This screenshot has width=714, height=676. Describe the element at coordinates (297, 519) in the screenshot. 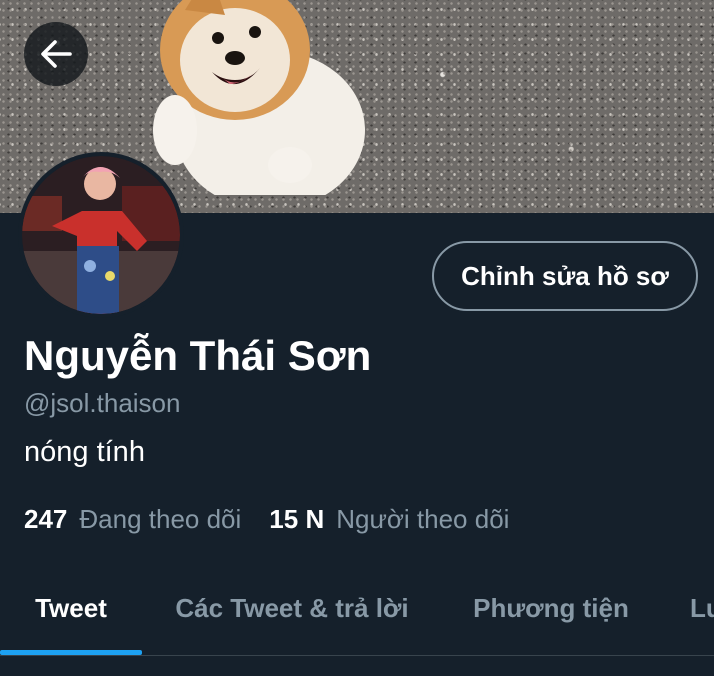

I see `followers-count: 15 N` at that location.